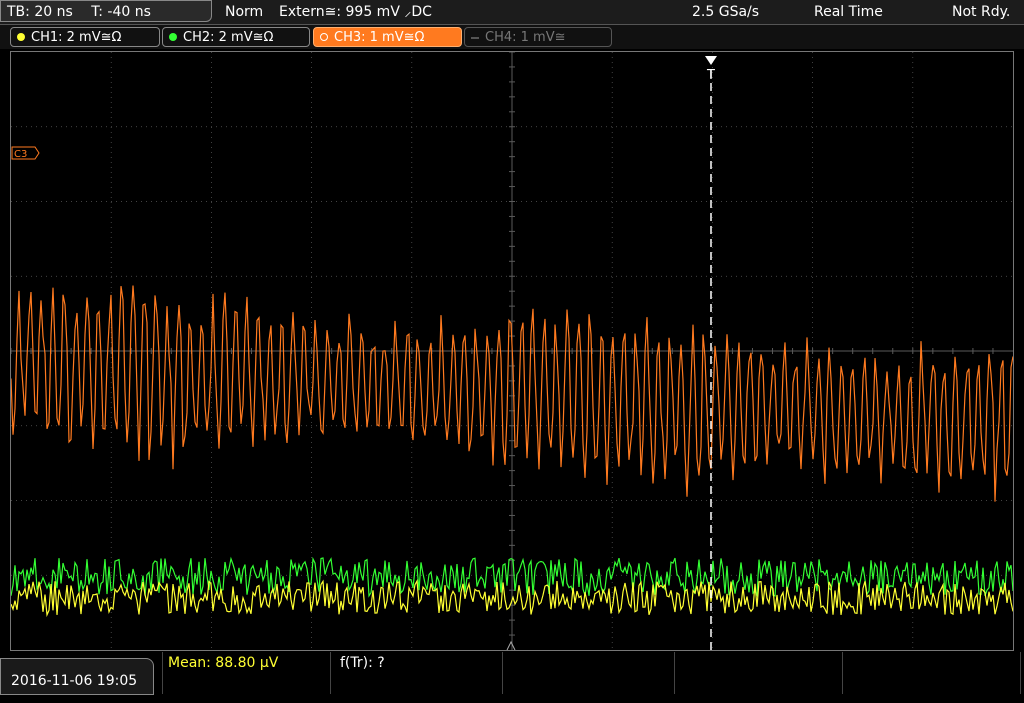 Image resolution: width=1024 pixels, height=703 pixels. What do you see at coordinates (511, 645) in the screenshot?
I see `time-ref-icon` at bounding box center [511, 645].